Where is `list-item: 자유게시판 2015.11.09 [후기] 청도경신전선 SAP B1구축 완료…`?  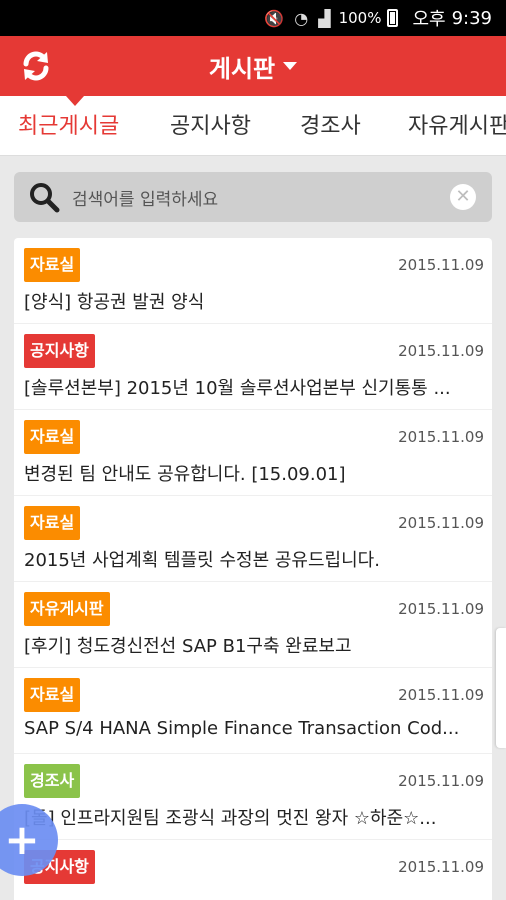
list-item: 자유게시판 2015.11.09 [후기] 청도경신전선 SAP B1구축 완료… is located at coordinates (253, 625).